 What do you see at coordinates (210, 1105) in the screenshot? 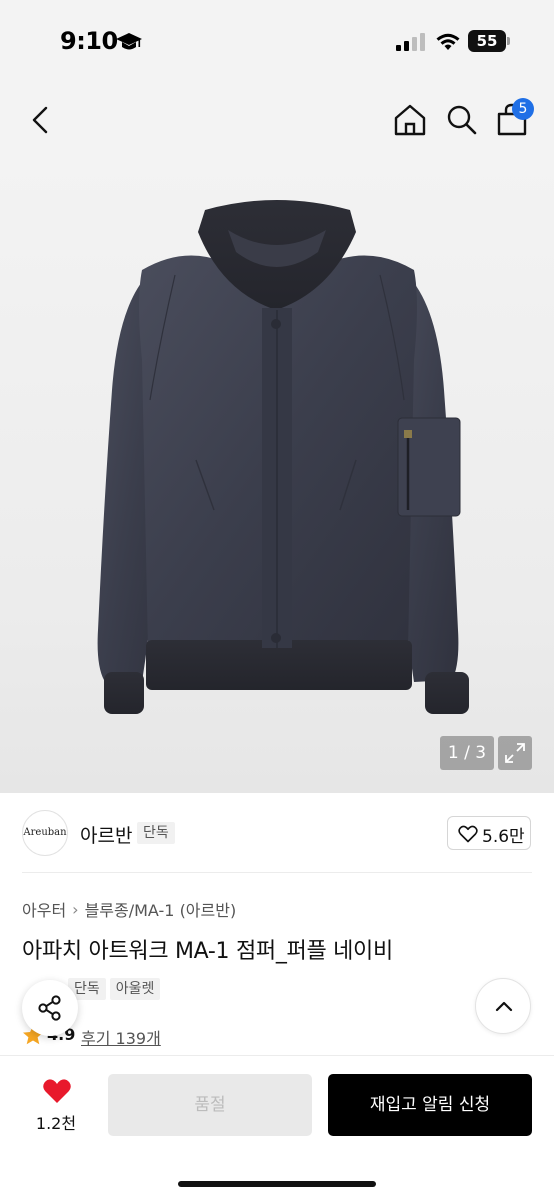
I see `soldout-button: 품절` at bounding box center [210, 1105].